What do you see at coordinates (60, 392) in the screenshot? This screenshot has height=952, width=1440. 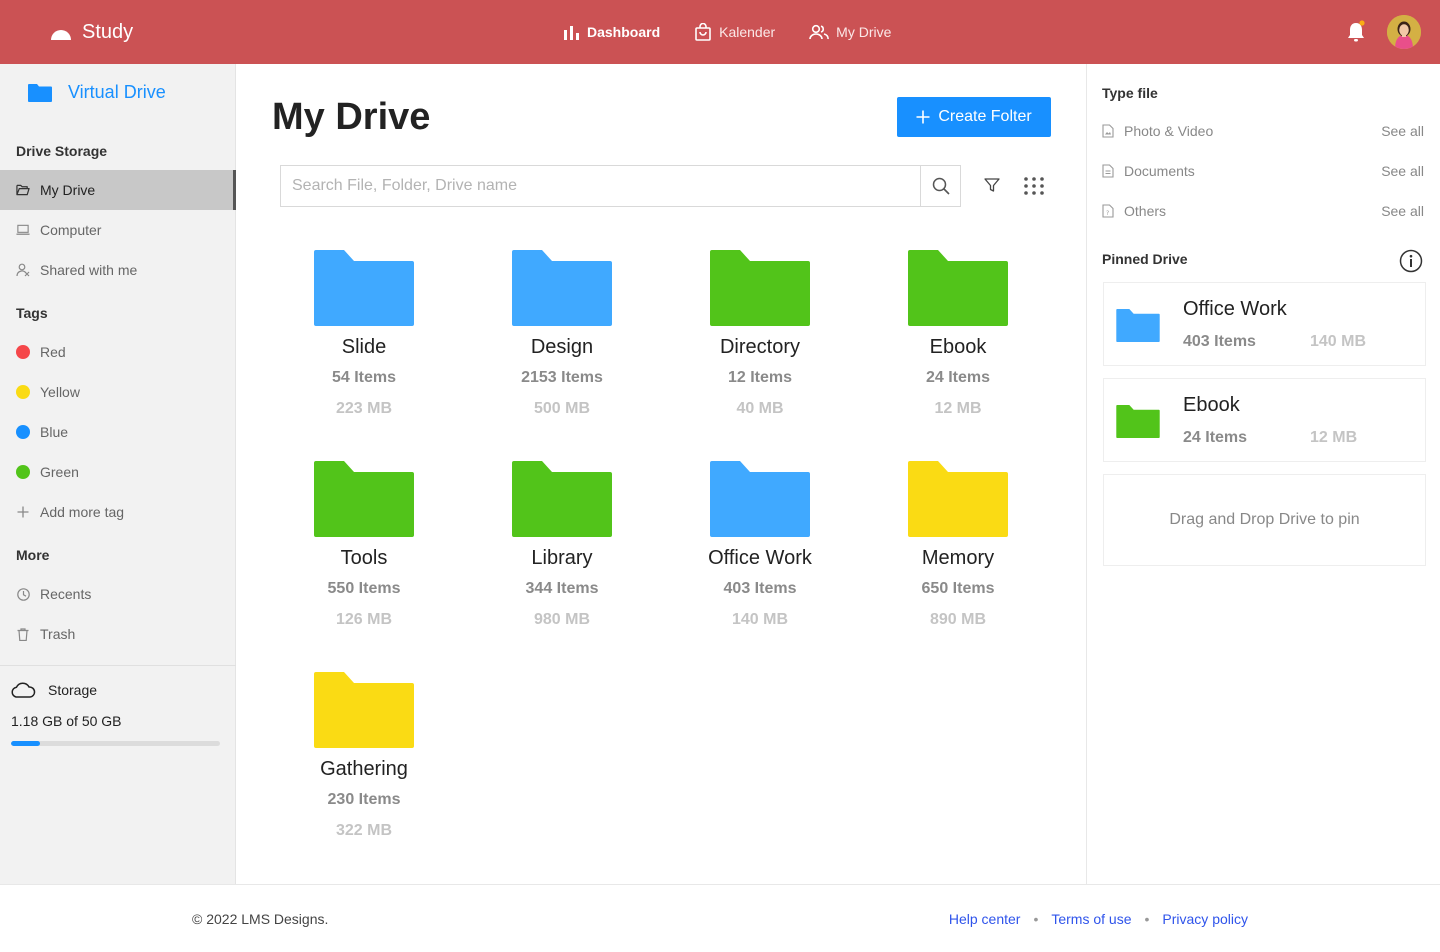 I see `tag-label: Yellow` at bounding box center [60, 392].